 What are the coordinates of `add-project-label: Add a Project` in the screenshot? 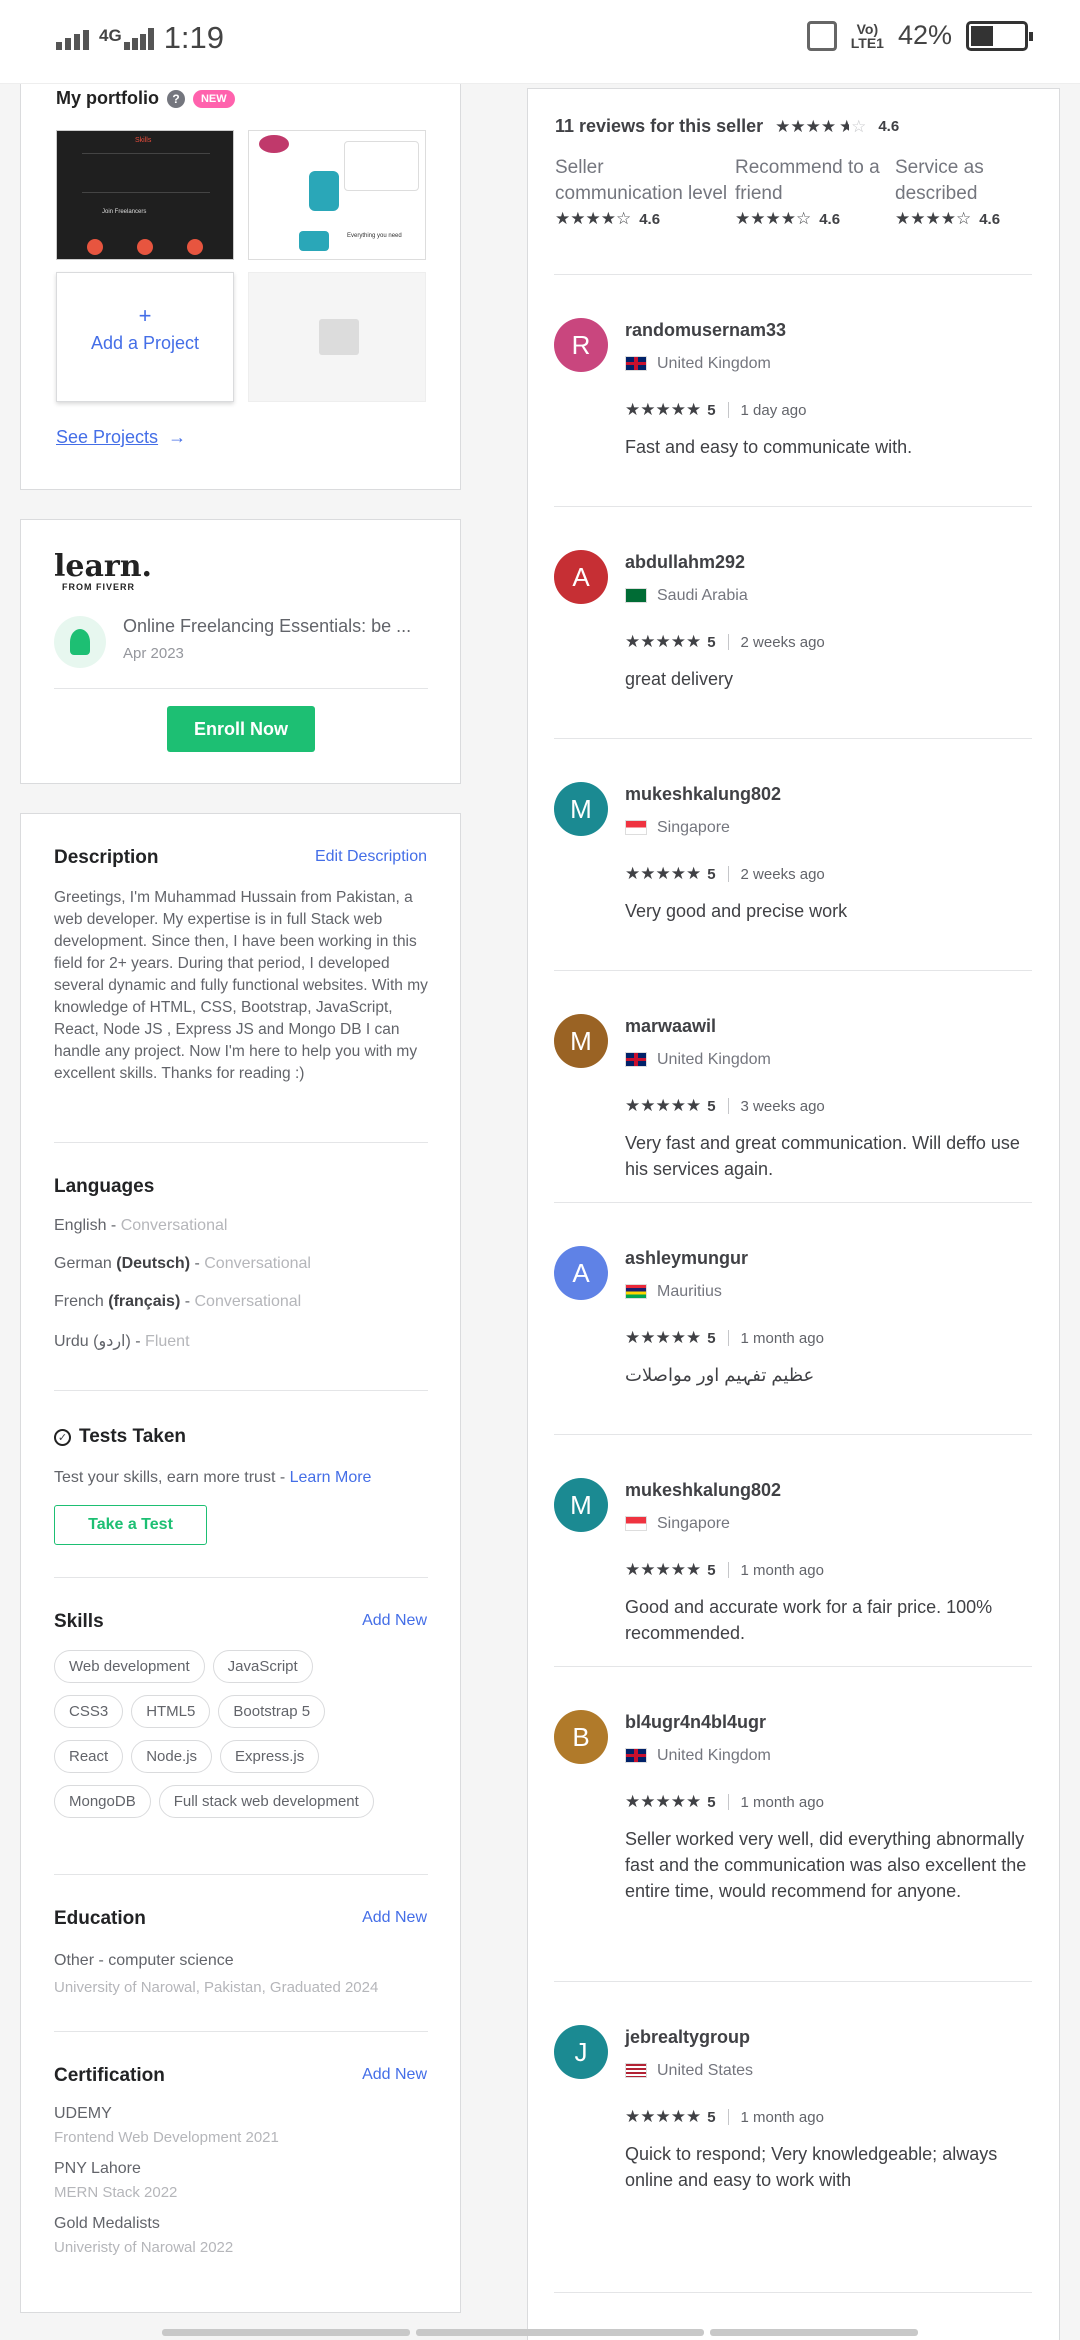 It's located at (145, 343).